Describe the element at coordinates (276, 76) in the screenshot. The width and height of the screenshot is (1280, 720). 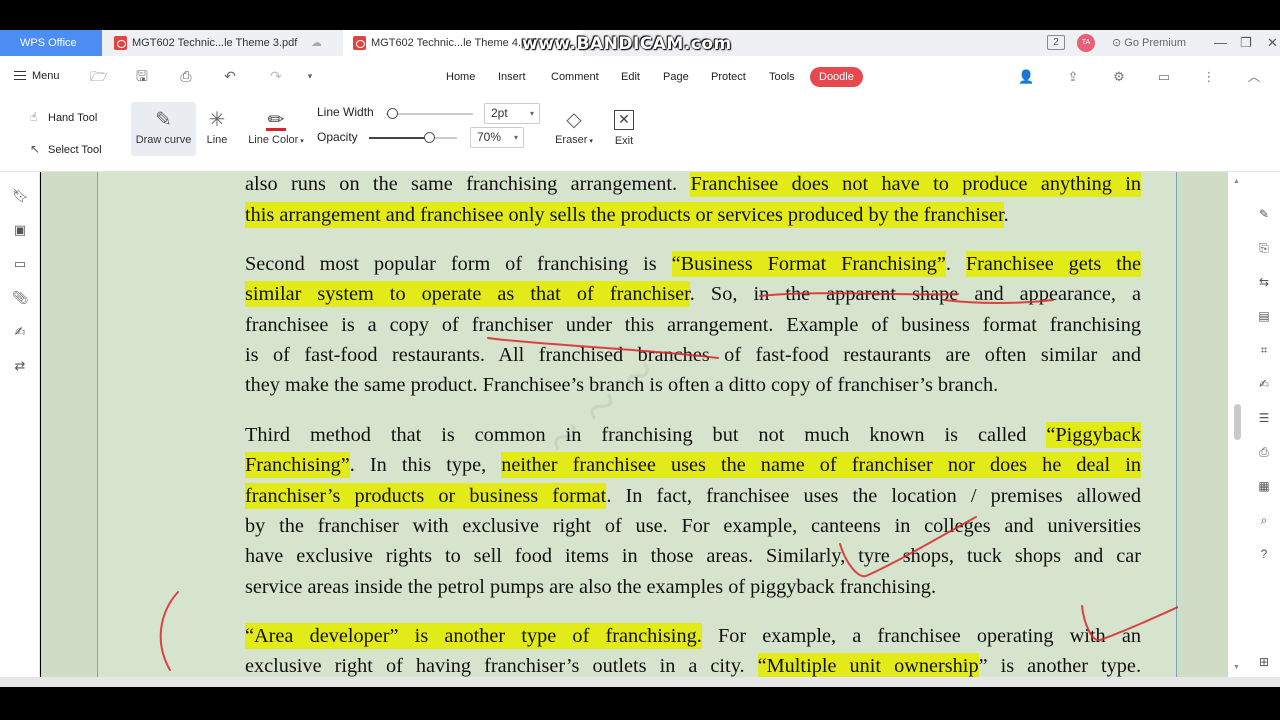
I see `redo-icon: ↷` at that location.